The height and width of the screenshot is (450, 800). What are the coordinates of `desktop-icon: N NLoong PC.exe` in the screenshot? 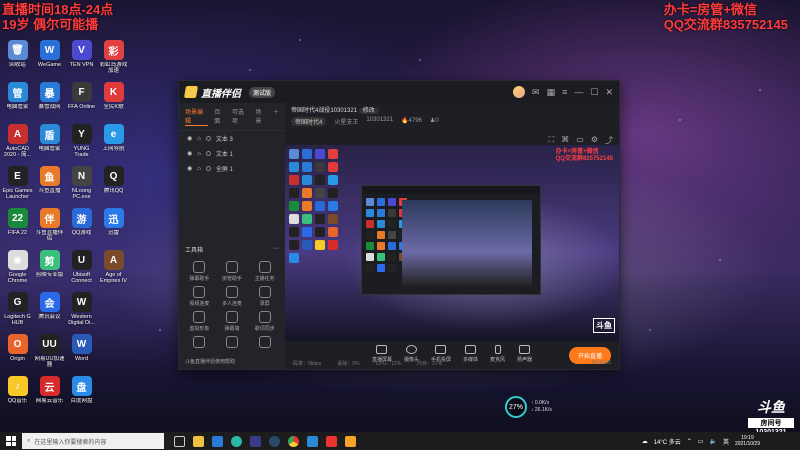 It's located at (81, 187).